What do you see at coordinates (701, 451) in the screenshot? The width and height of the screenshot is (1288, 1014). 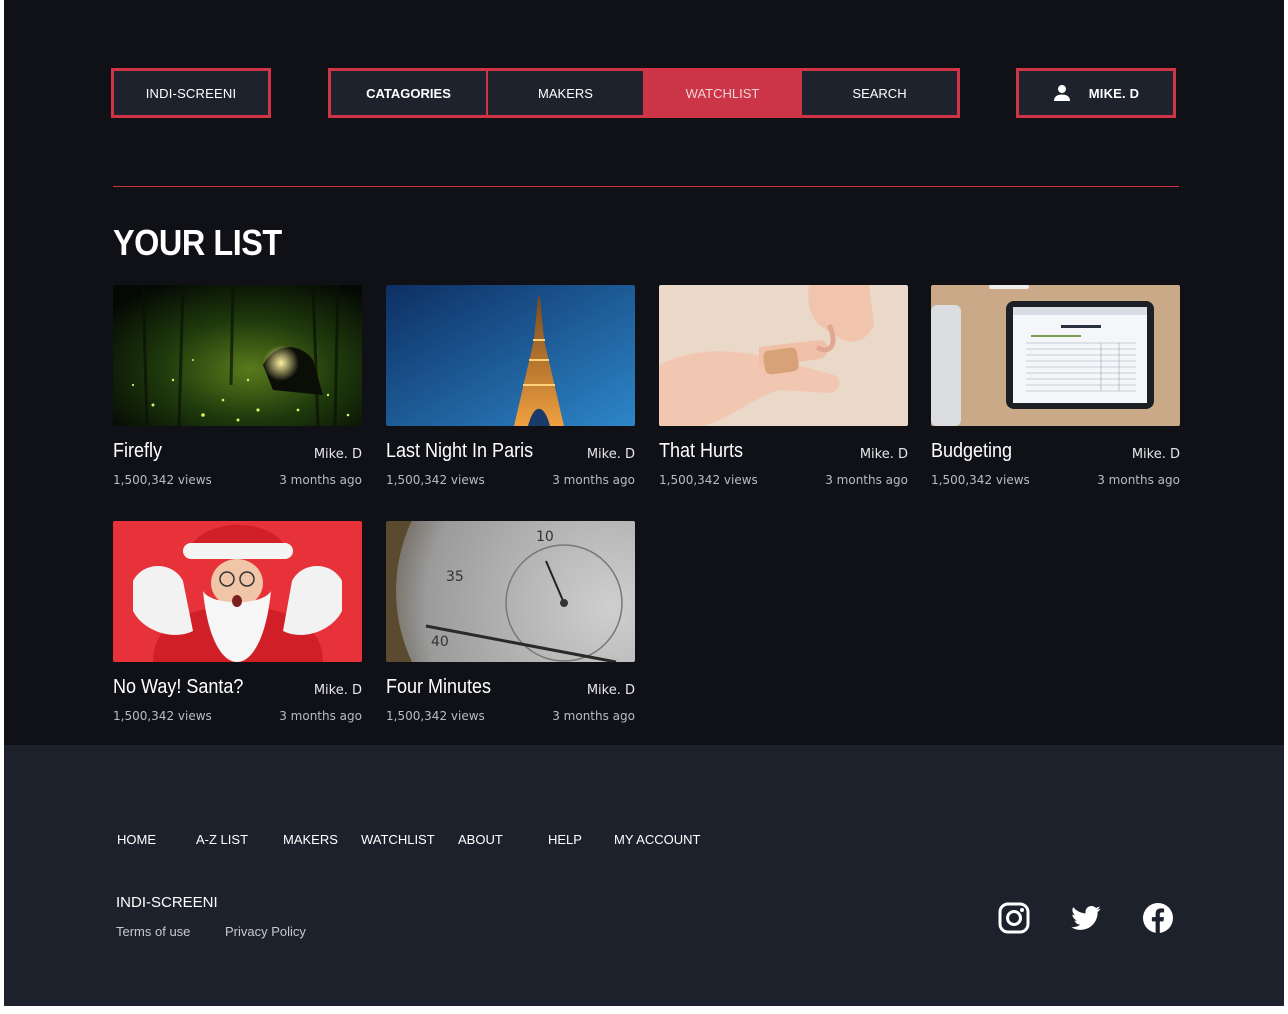 I see `video-title: That Hurts` at bounding box center [701, 451].